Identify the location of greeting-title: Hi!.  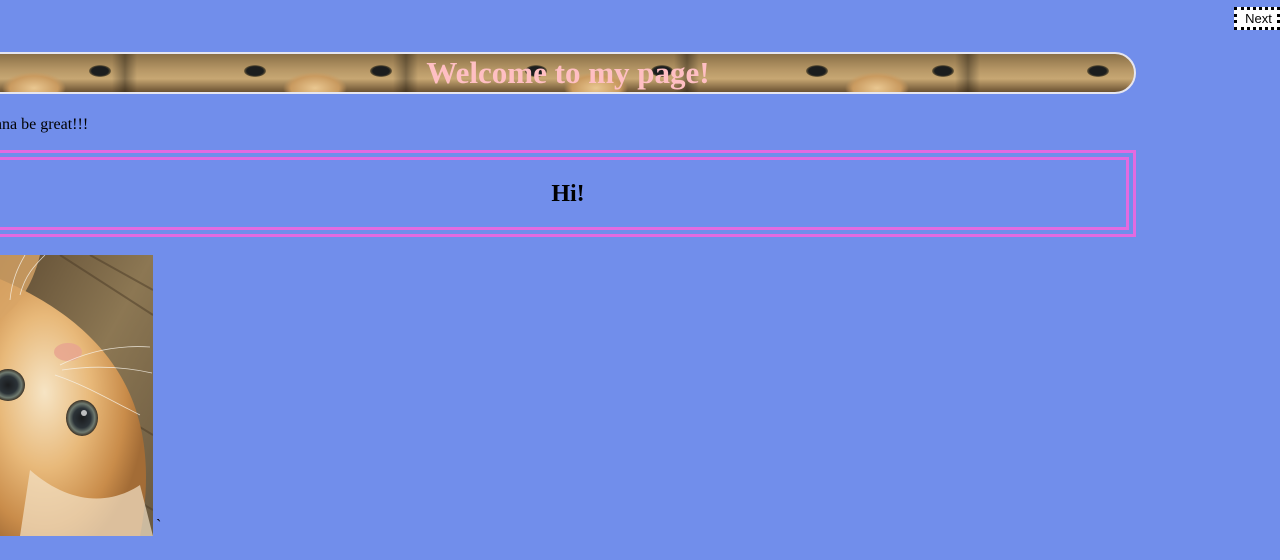
(568, 194).